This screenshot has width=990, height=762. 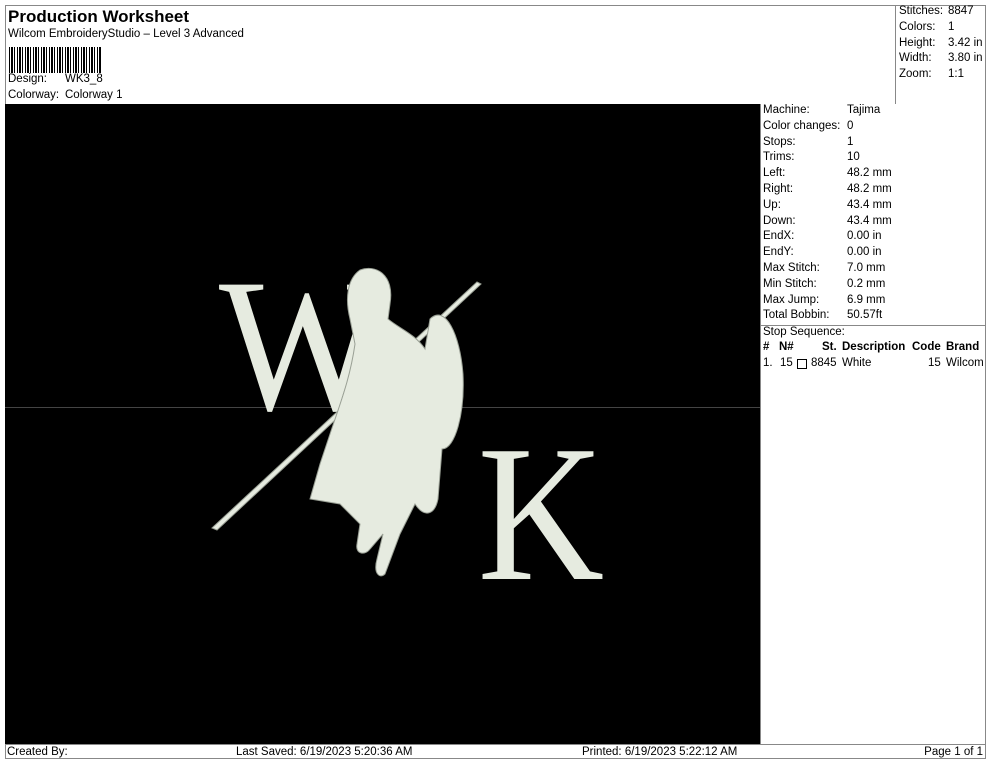 I want to click on info-min-stitch: Min Stitch: 0.2 mm, so click(x=824, y=283).